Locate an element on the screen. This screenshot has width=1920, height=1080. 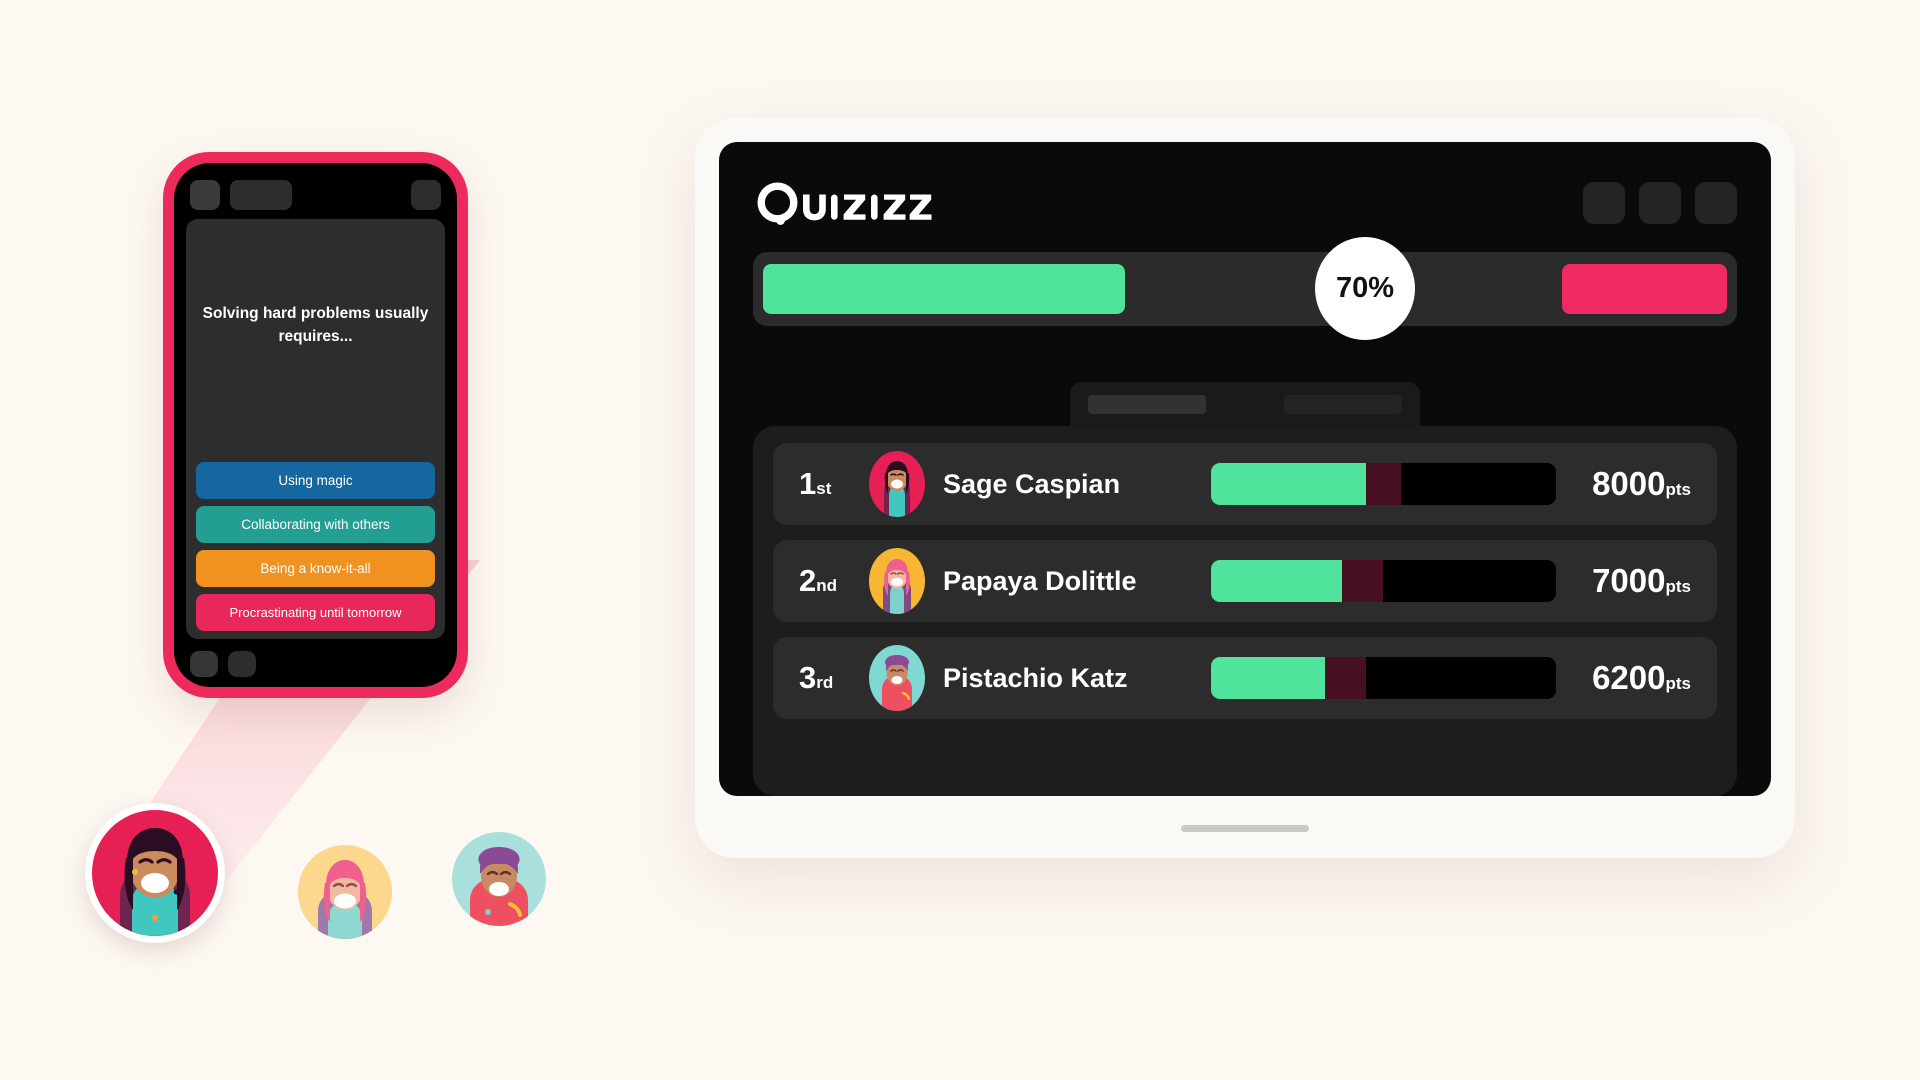
score-value: 8000 is located at coordinates (1629, 483).